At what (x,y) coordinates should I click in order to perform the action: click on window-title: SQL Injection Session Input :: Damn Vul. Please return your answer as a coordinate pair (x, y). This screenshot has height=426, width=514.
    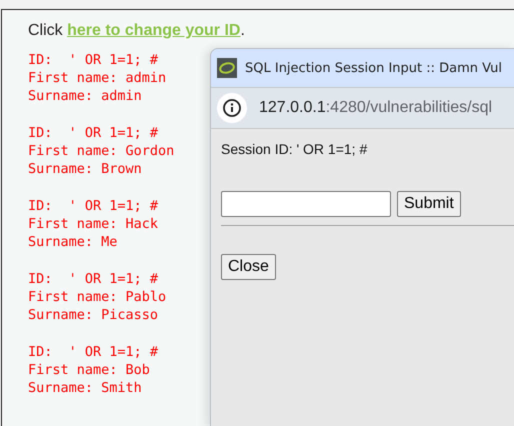
    Looking at the image, I should click on (373, 68).